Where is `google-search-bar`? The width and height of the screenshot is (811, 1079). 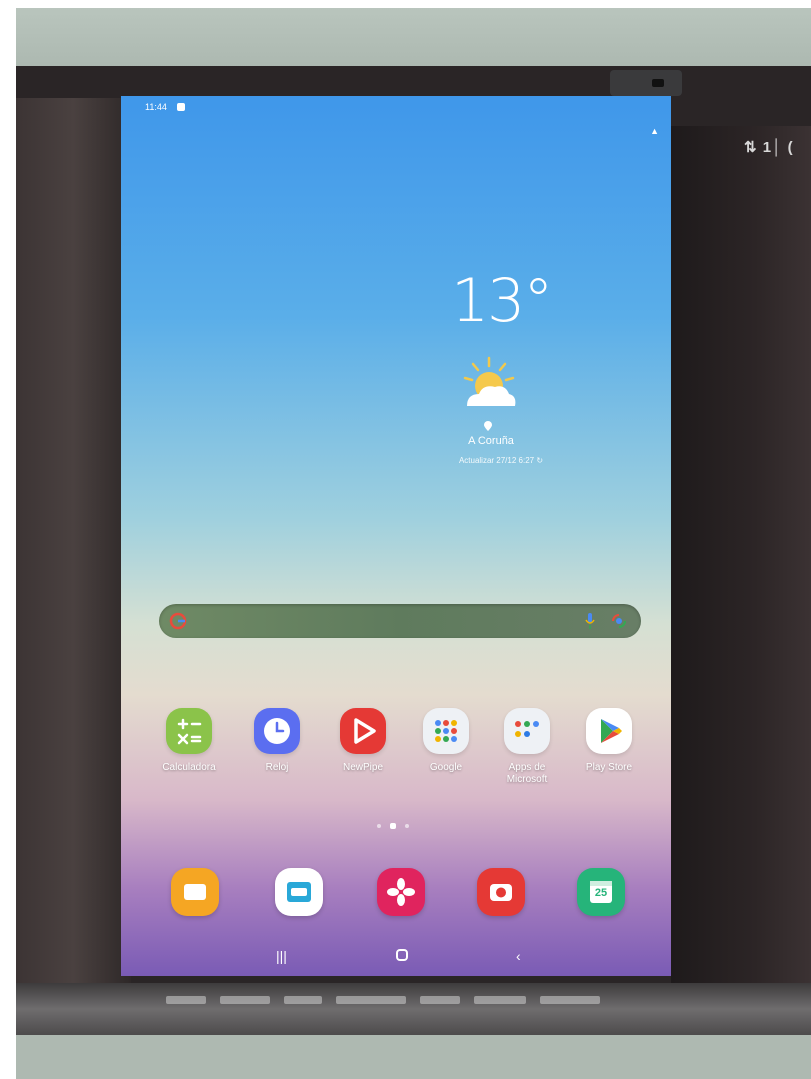
google-search-bar is located at coordinates (400, 621).